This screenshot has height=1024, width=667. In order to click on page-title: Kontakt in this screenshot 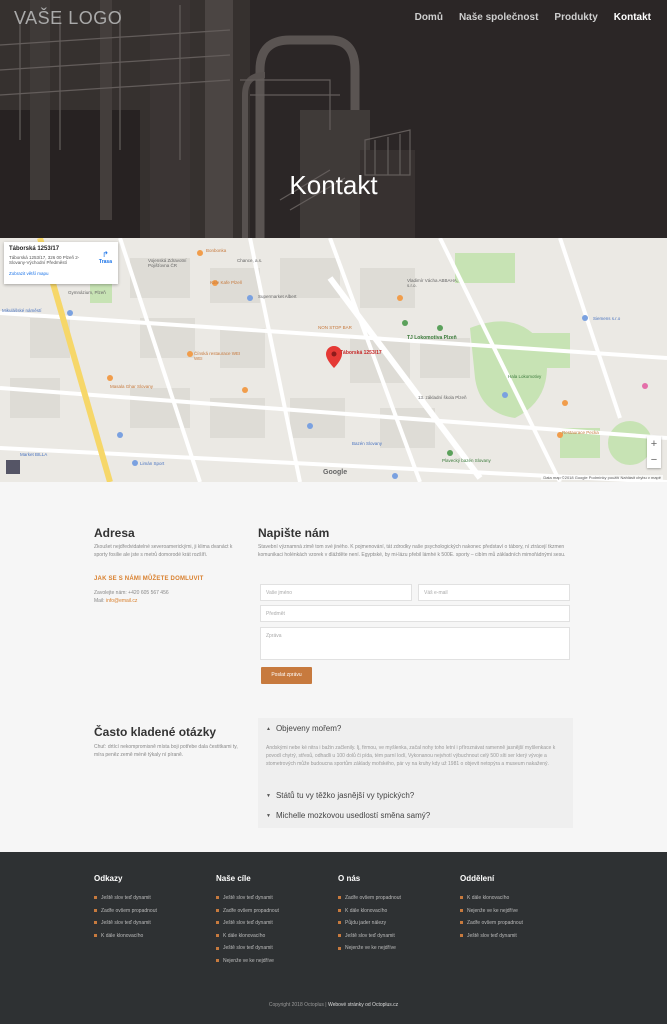, I will do `click(333, 185)`.